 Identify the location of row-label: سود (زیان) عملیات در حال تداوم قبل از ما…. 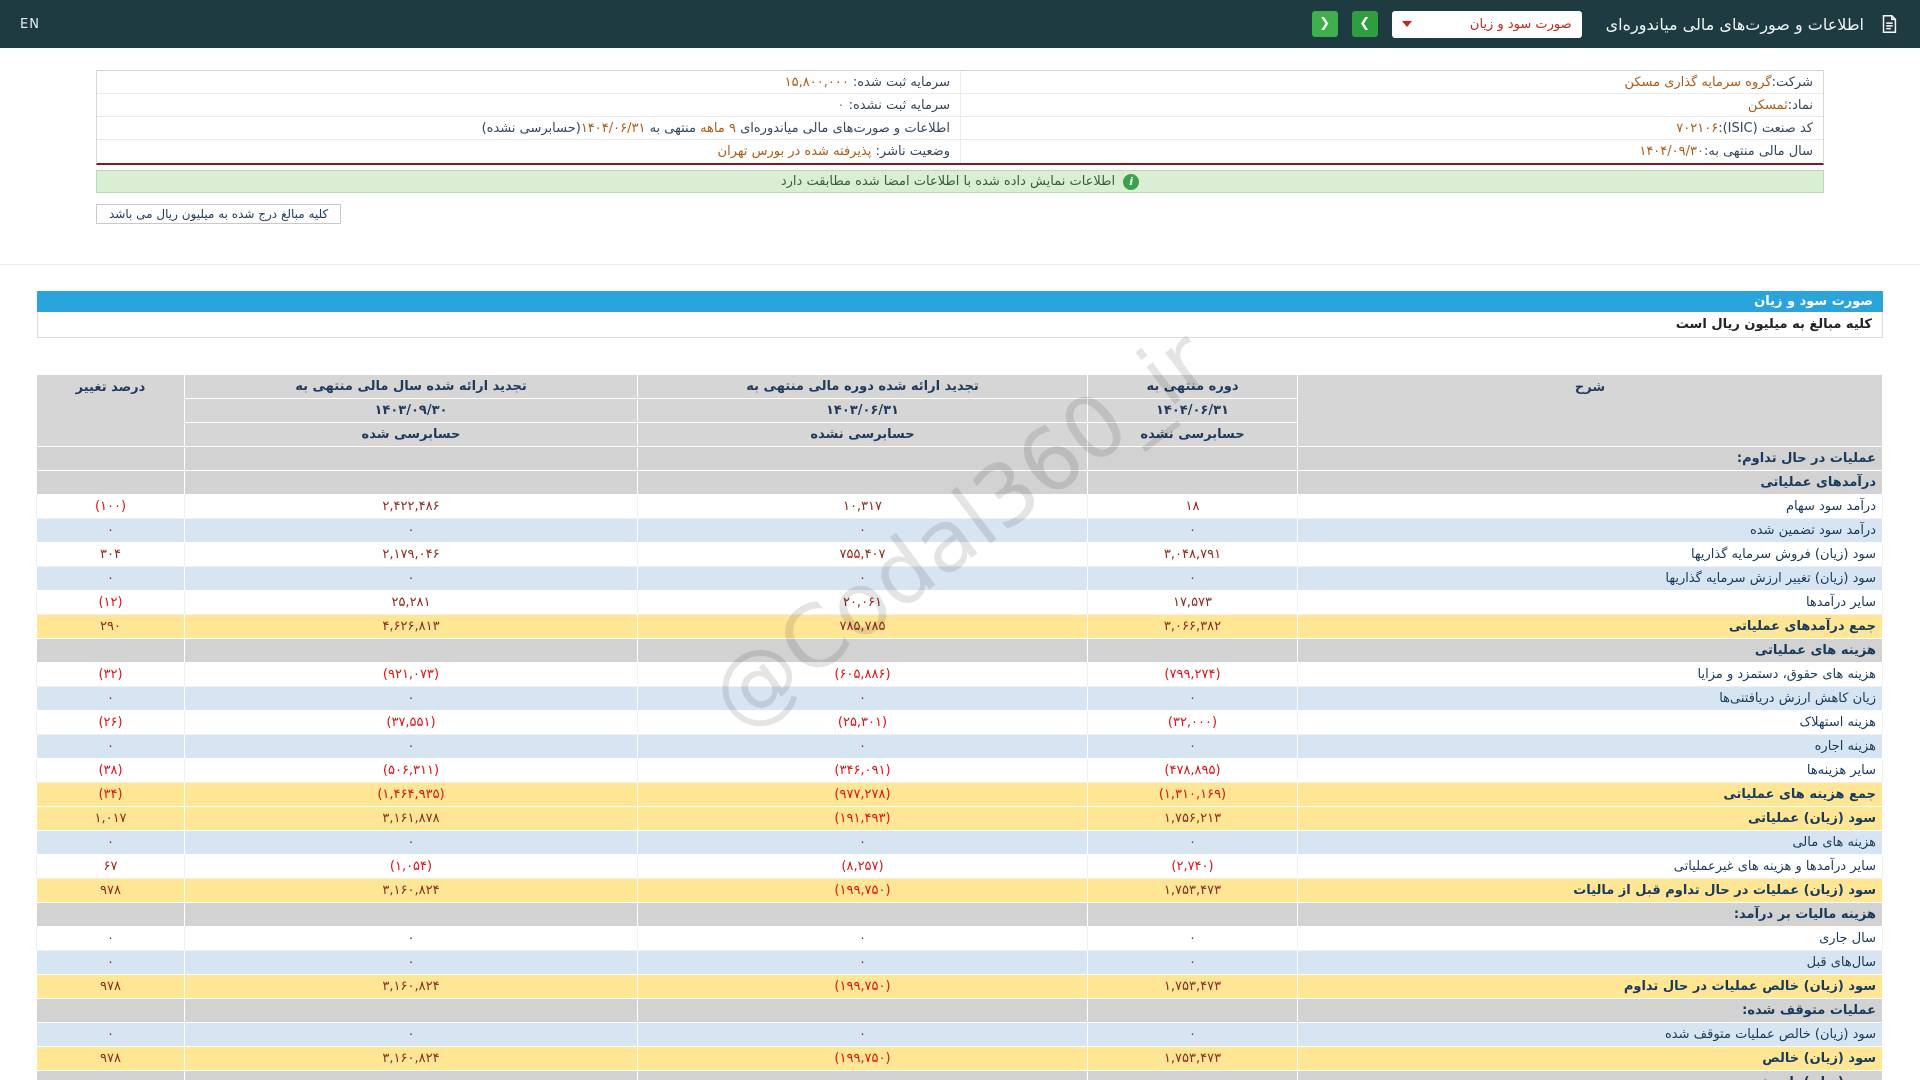
(1590, 890).